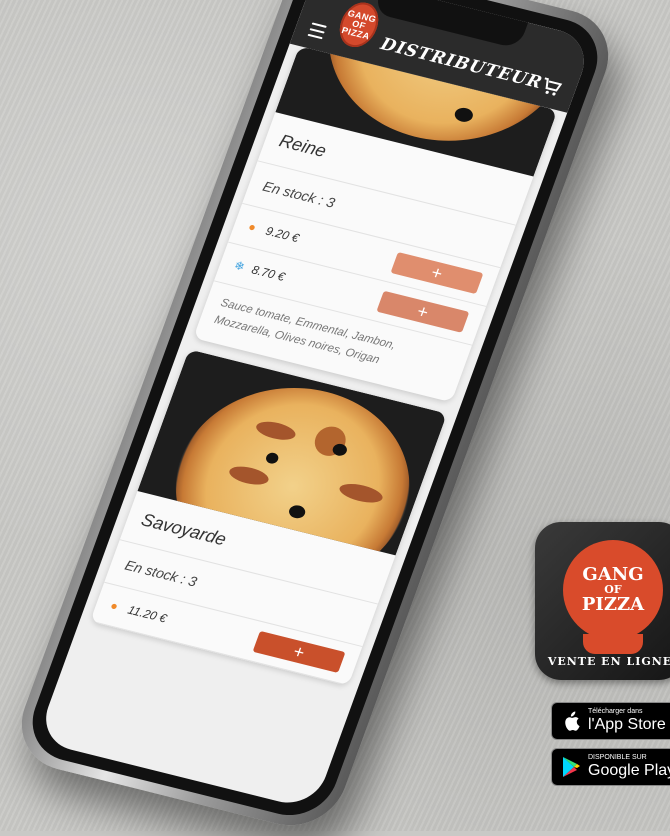 The height and width of the screenshot is (836, 670). I want to click on app-icon: GANG OF PIZZA VENTE EN LIGNE, so click(602, 601).